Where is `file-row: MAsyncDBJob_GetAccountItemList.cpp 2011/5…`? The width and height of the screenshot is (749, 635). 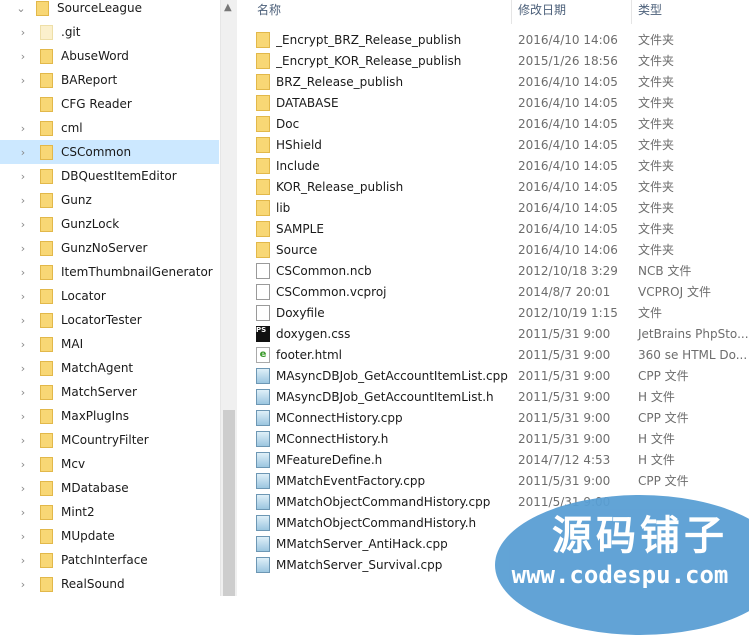
file-row: MAsyncDBJob_GetAccountItemList.cpp 2011/5… is located at coordinates (502, 375).